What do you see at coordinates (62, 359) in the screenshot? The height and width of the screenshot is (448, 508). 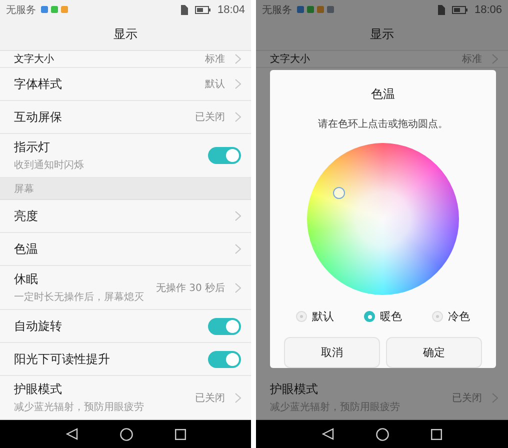 I see `row-label: 阳光下可读性提升` at bounding box center [62, 359].